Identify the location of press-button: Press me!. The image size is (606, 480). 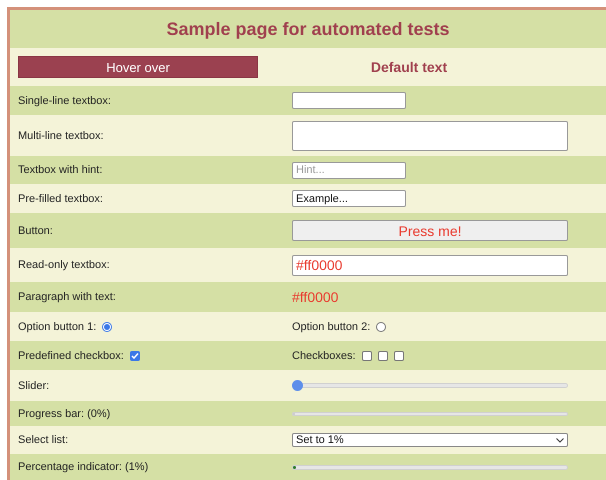
(430, 230).